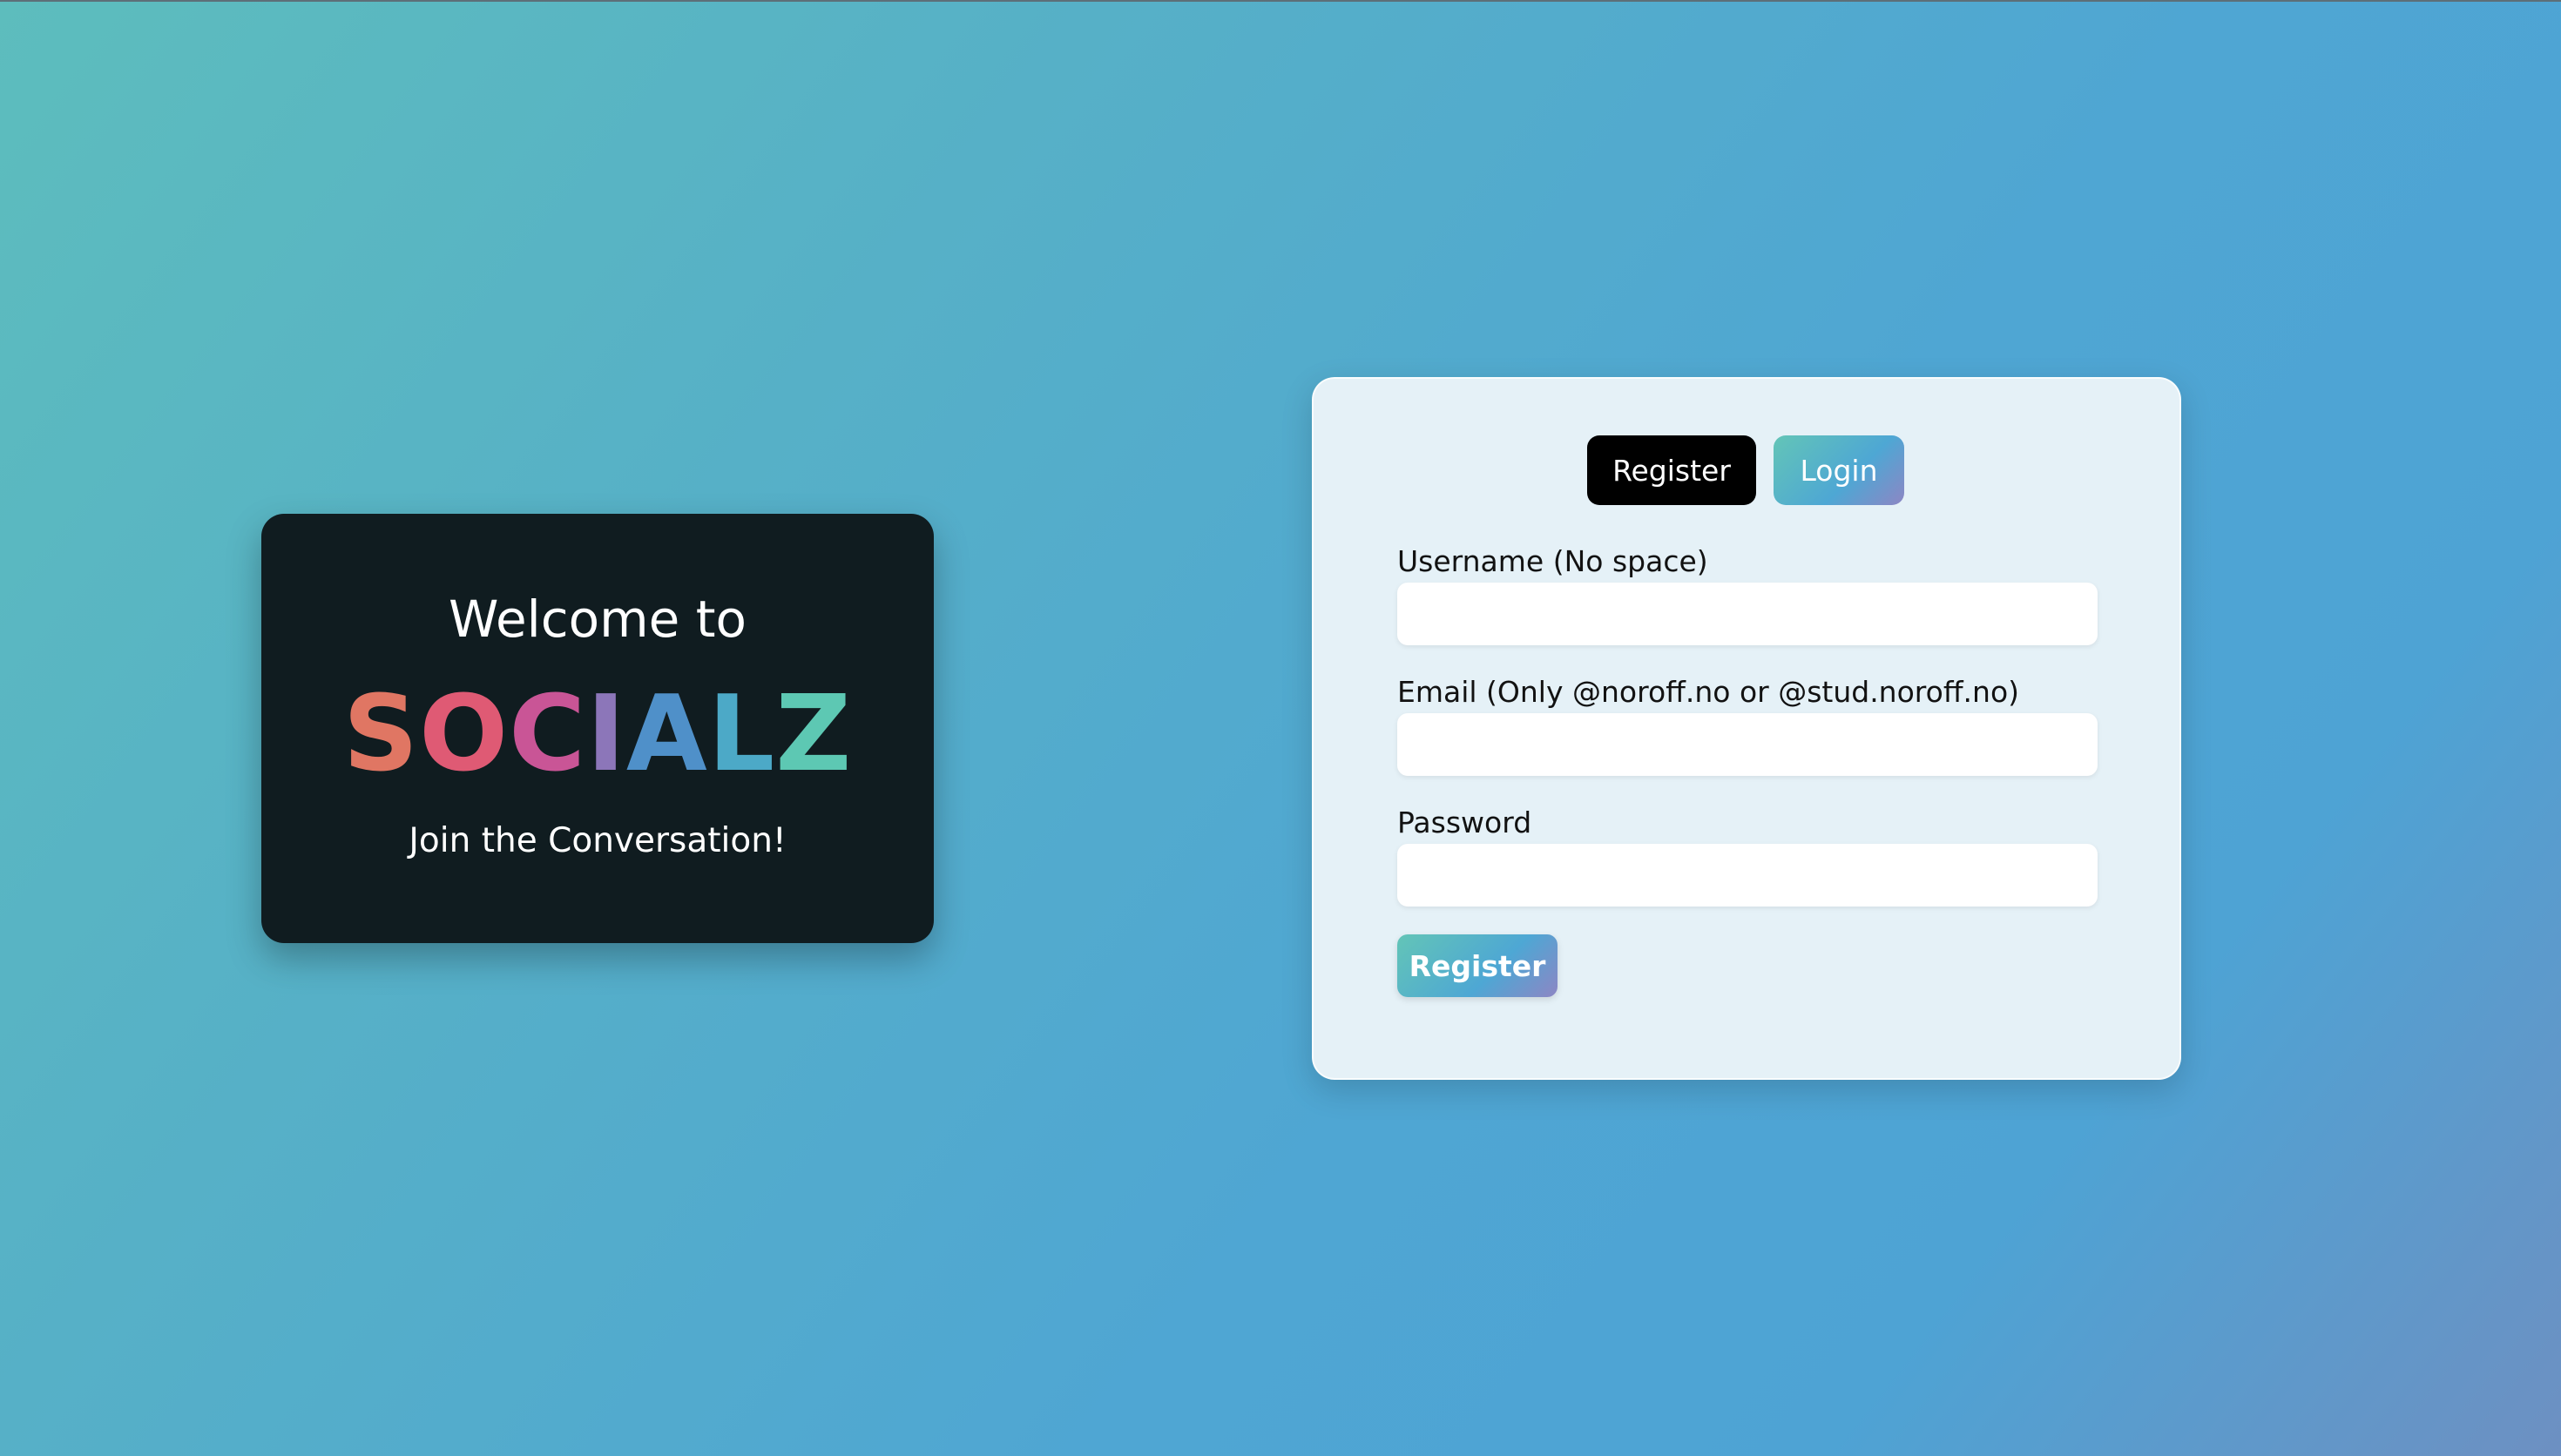 The height and width of the screenshot is (1456, 2561). Describe the element at coordinates (1747, 614) in the screenshot. I see `username-input` at that location.